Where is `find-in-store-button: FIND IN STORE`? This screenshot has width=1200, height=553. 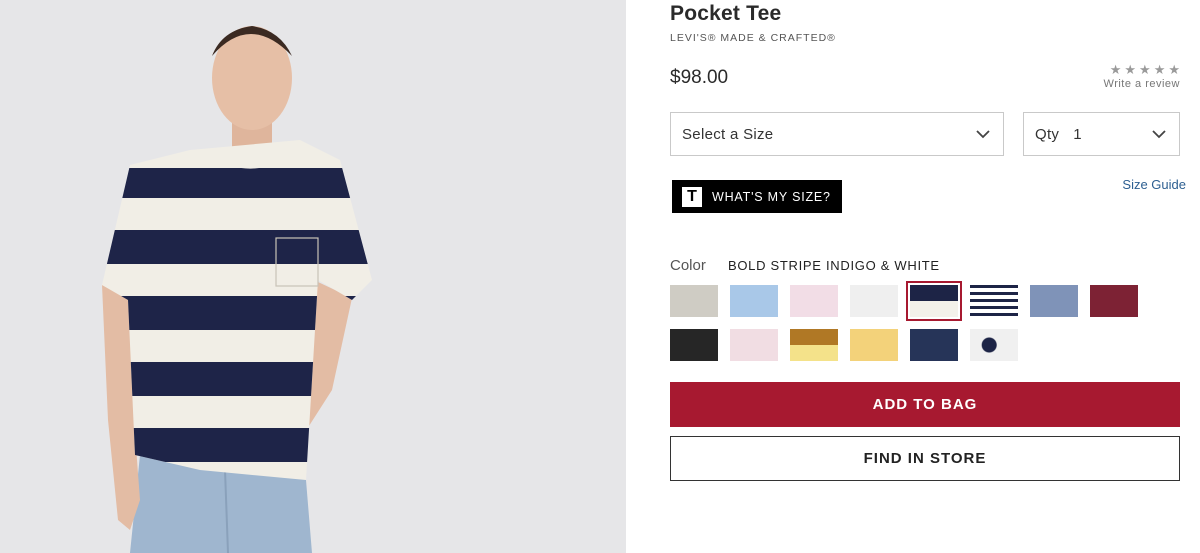 find-in-store-button: FIND IN STORE is located at coordinates (925, 458).